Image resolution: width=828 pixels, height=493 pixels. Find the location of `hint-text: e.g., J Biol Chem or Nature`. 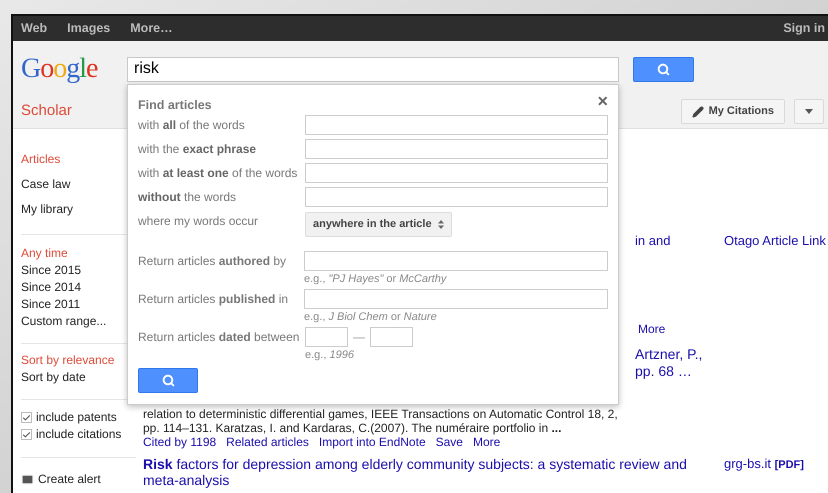

hint-text: e.g., J Biol Chem or Nature is located at coordinates (371, 317).